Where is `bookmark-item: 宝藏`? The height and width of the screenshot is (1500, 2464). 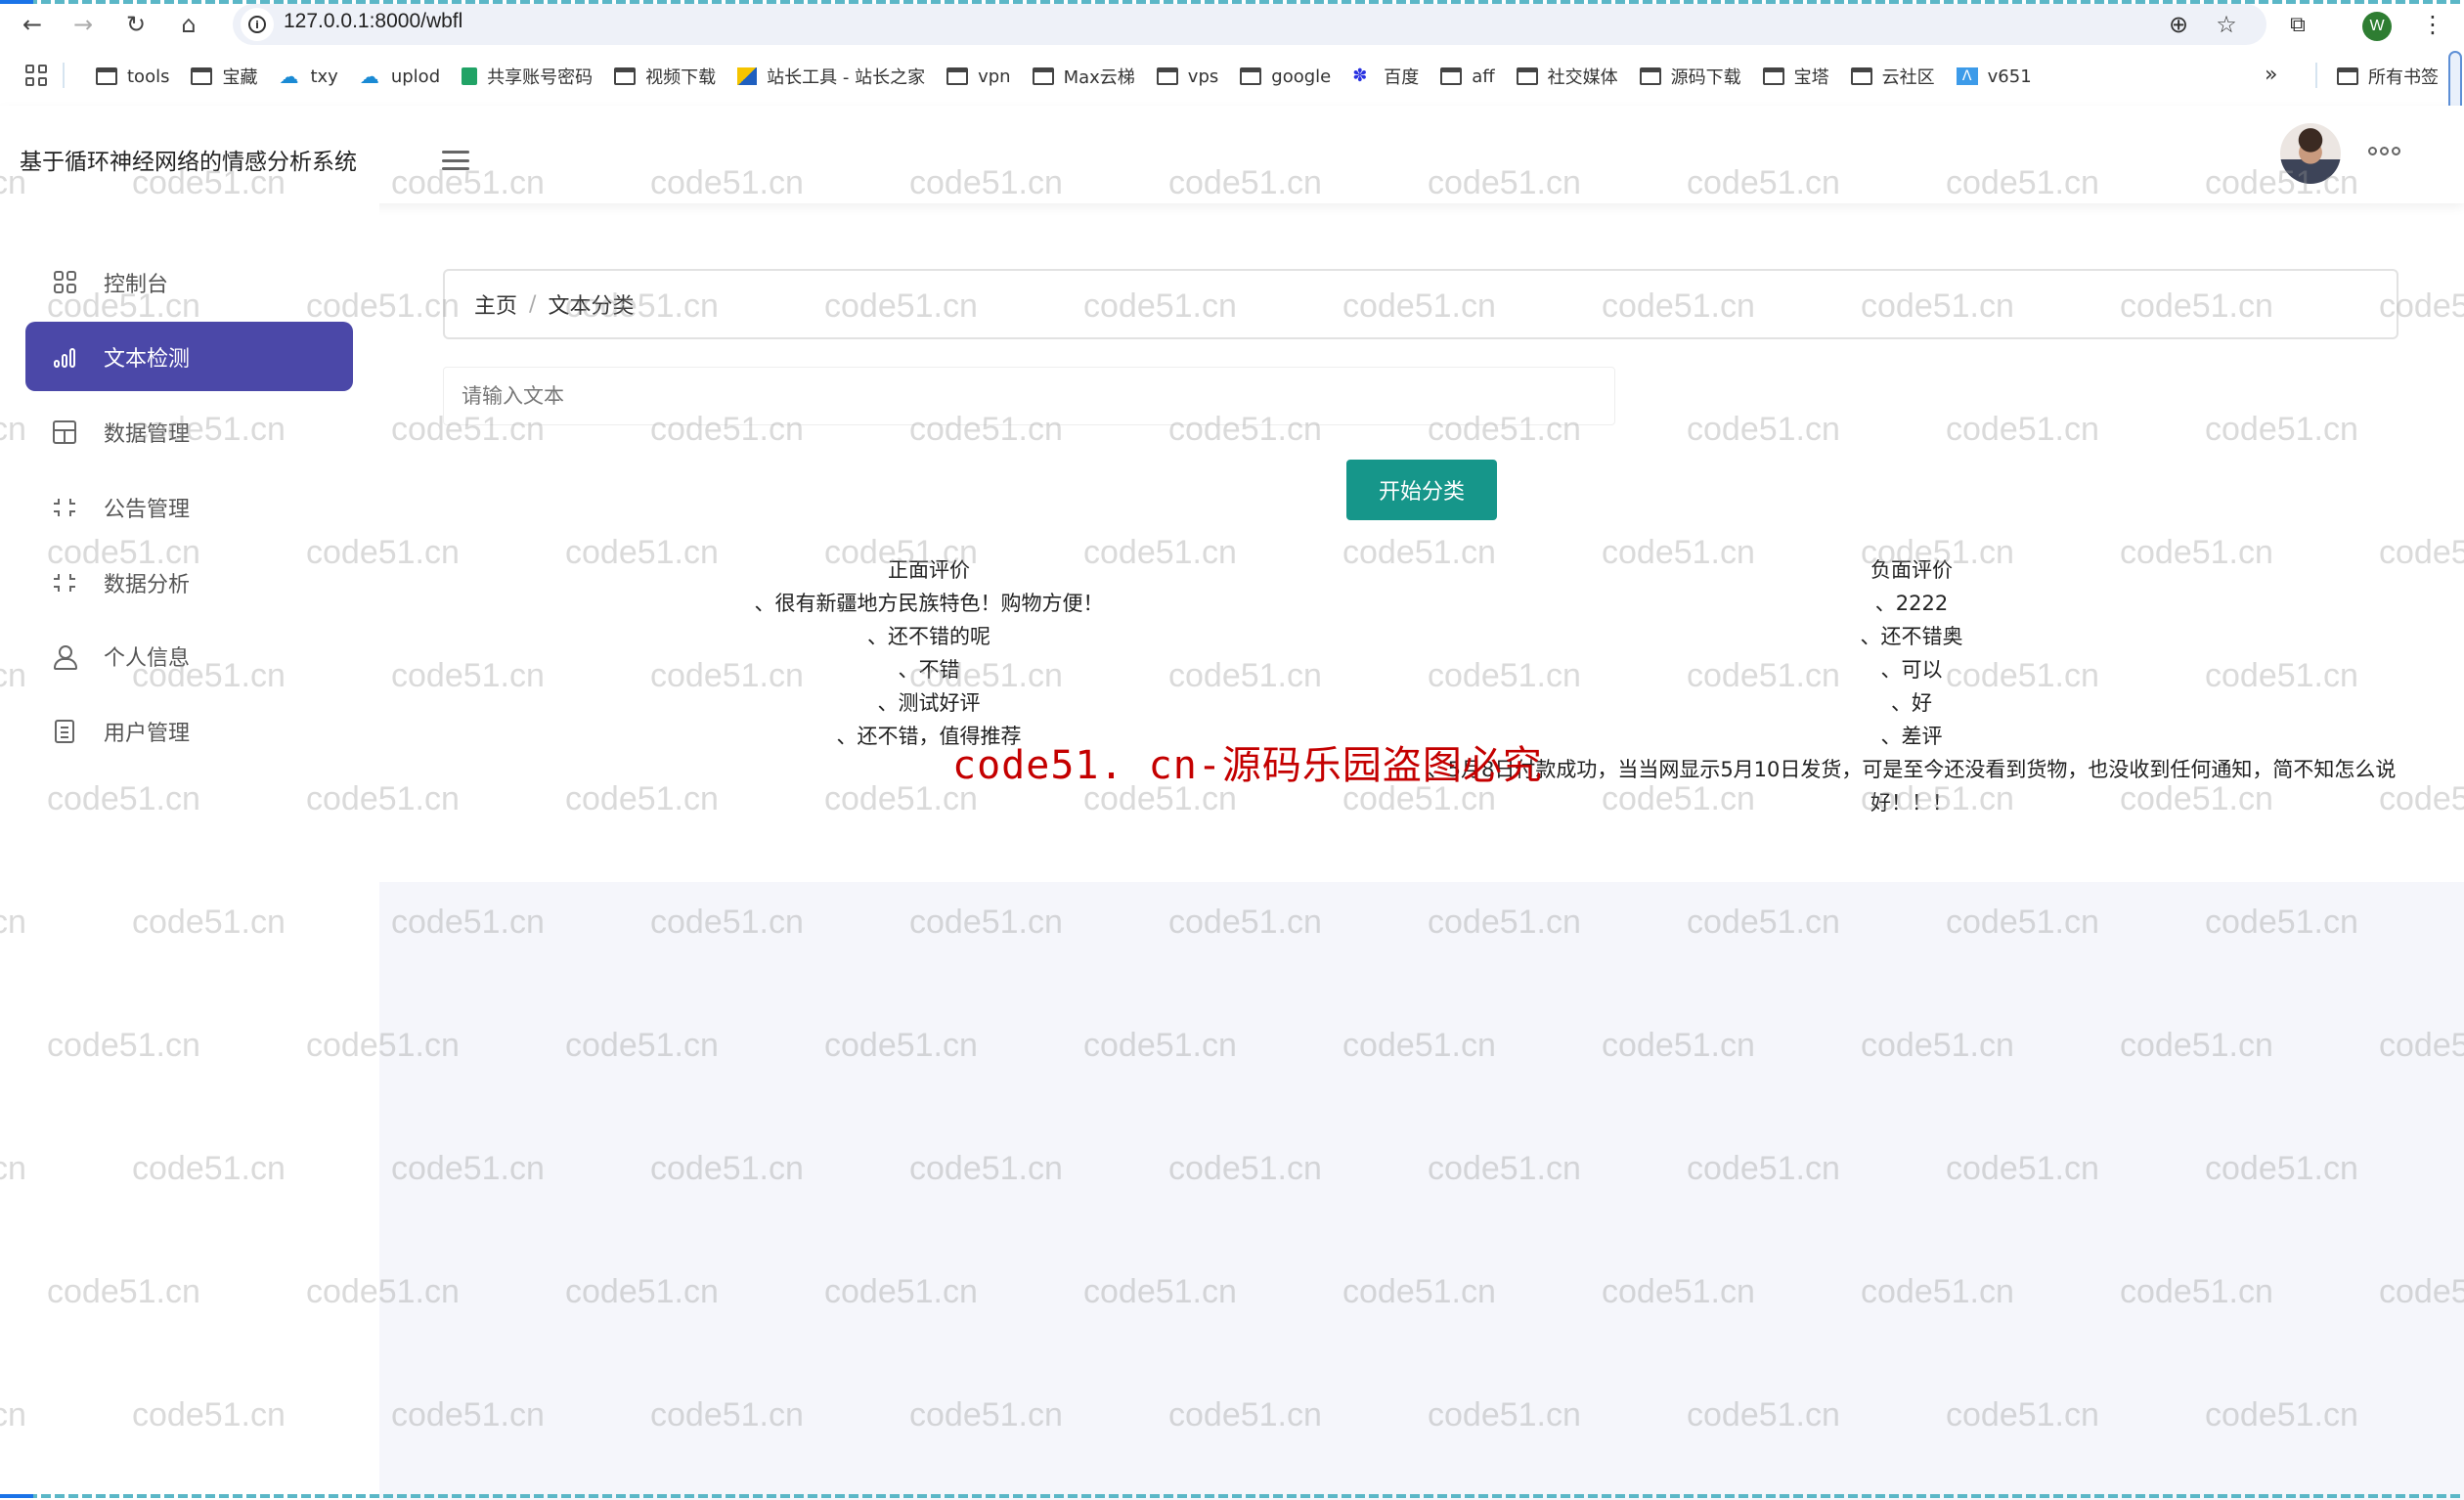
bookmark-item: 宝藏 is located at coordinates (224, 76).